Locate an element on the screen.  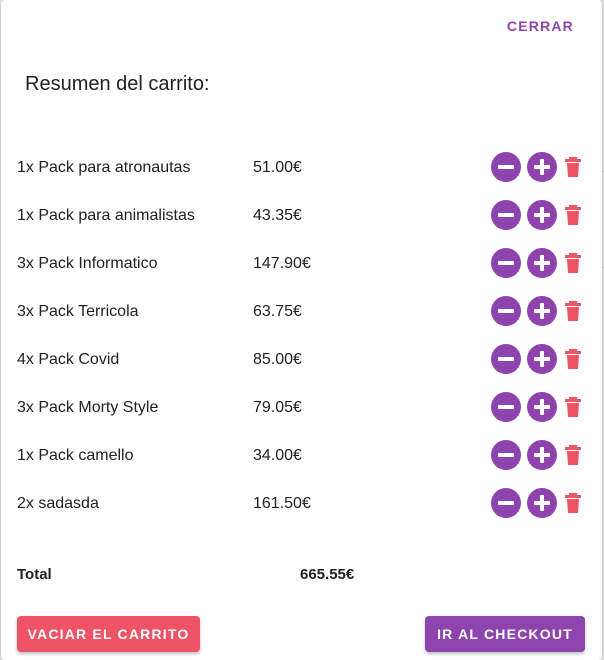
total-label: Total is located at coordinates (34, 574).